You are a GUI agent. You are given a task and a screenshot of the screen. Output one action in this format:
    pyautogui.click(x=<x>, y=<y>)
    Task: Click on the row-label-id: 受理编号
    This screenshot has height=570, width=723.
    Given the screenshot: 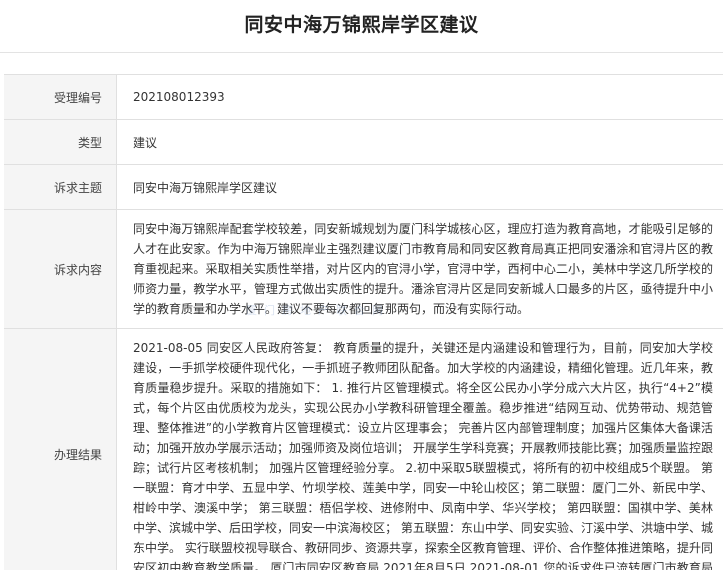 What is the action you would take?
    pyautogui.click(x=60, y=97)
    